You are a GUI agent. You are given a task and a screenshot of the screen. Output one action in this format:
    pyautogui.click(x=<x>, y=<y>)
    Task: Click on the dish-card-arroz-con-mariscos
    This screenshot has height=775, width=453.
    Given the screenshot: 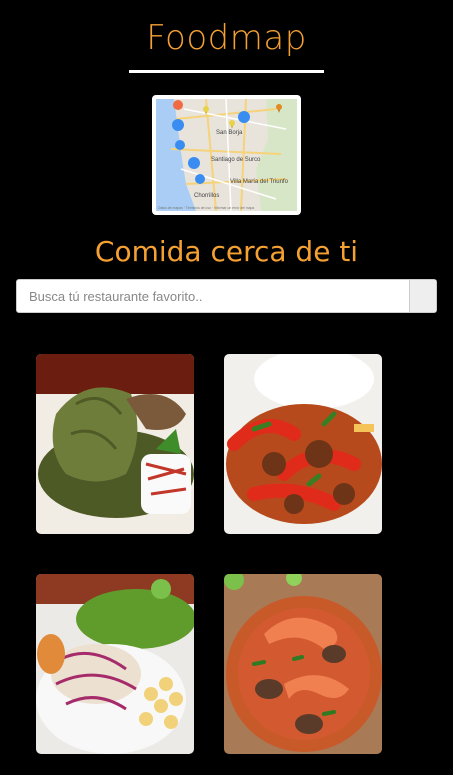 What is the action you would take?
    pyautogui.click(x=303, y=664)
    